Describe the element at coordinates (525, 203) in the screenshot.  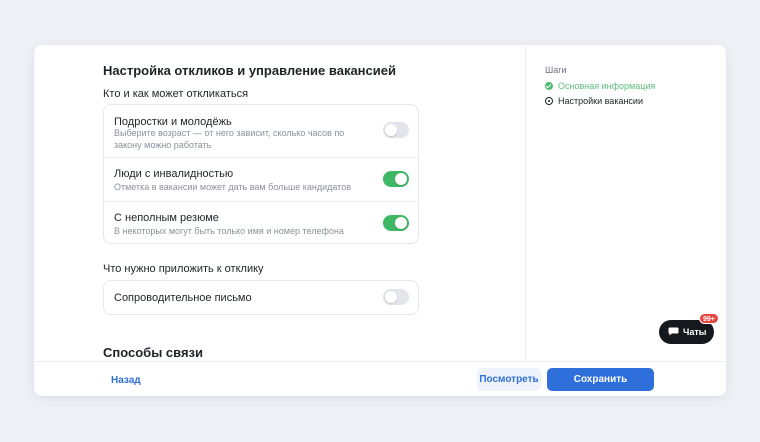
I see `divider` at that location.